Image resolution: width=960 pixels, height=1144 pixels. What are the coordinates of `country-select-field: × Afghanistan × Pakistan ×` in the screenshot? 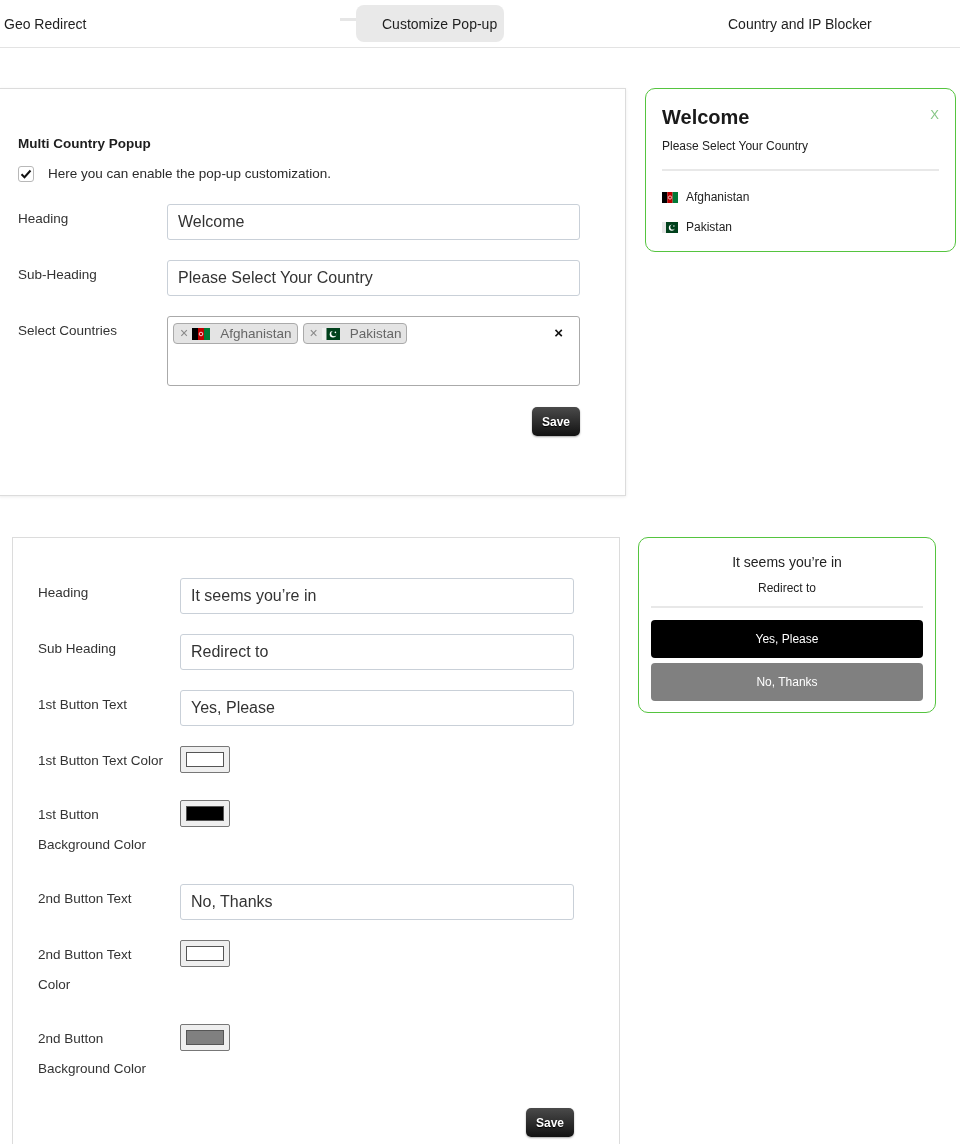 It's located at (373, 351).